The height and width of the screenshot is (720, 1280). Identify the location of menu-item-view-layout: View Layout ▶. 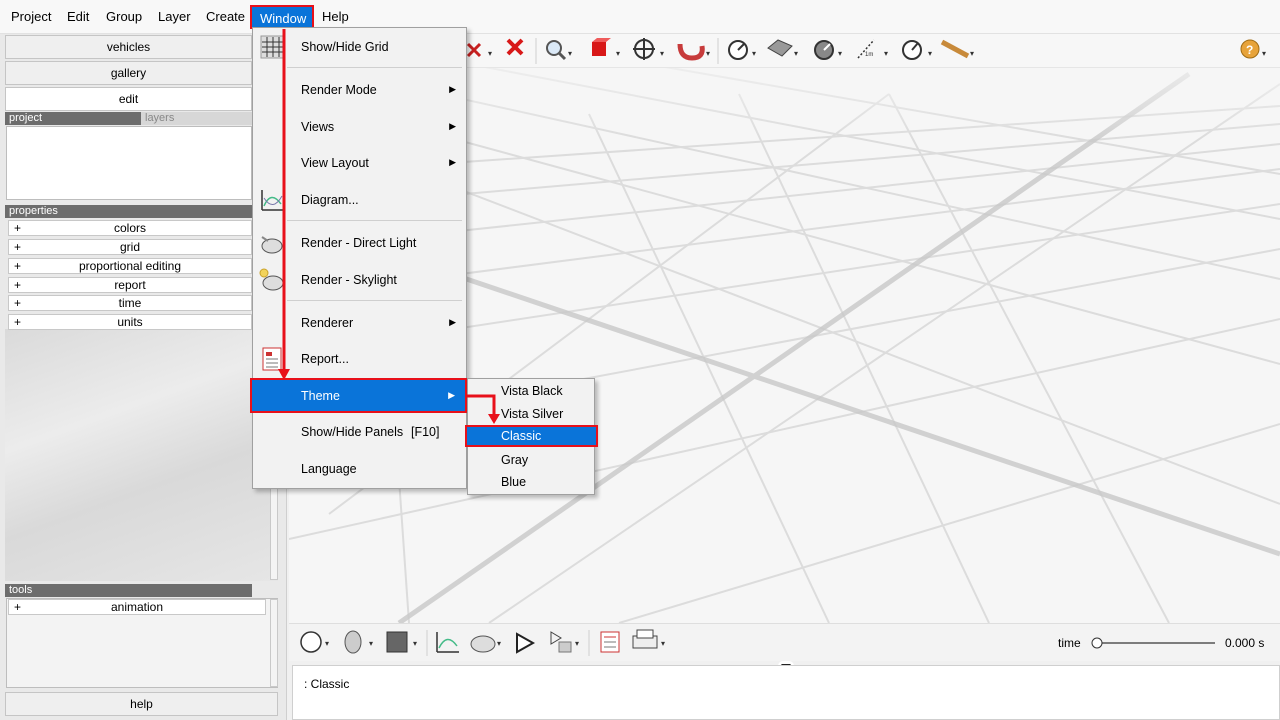
(359, 163).